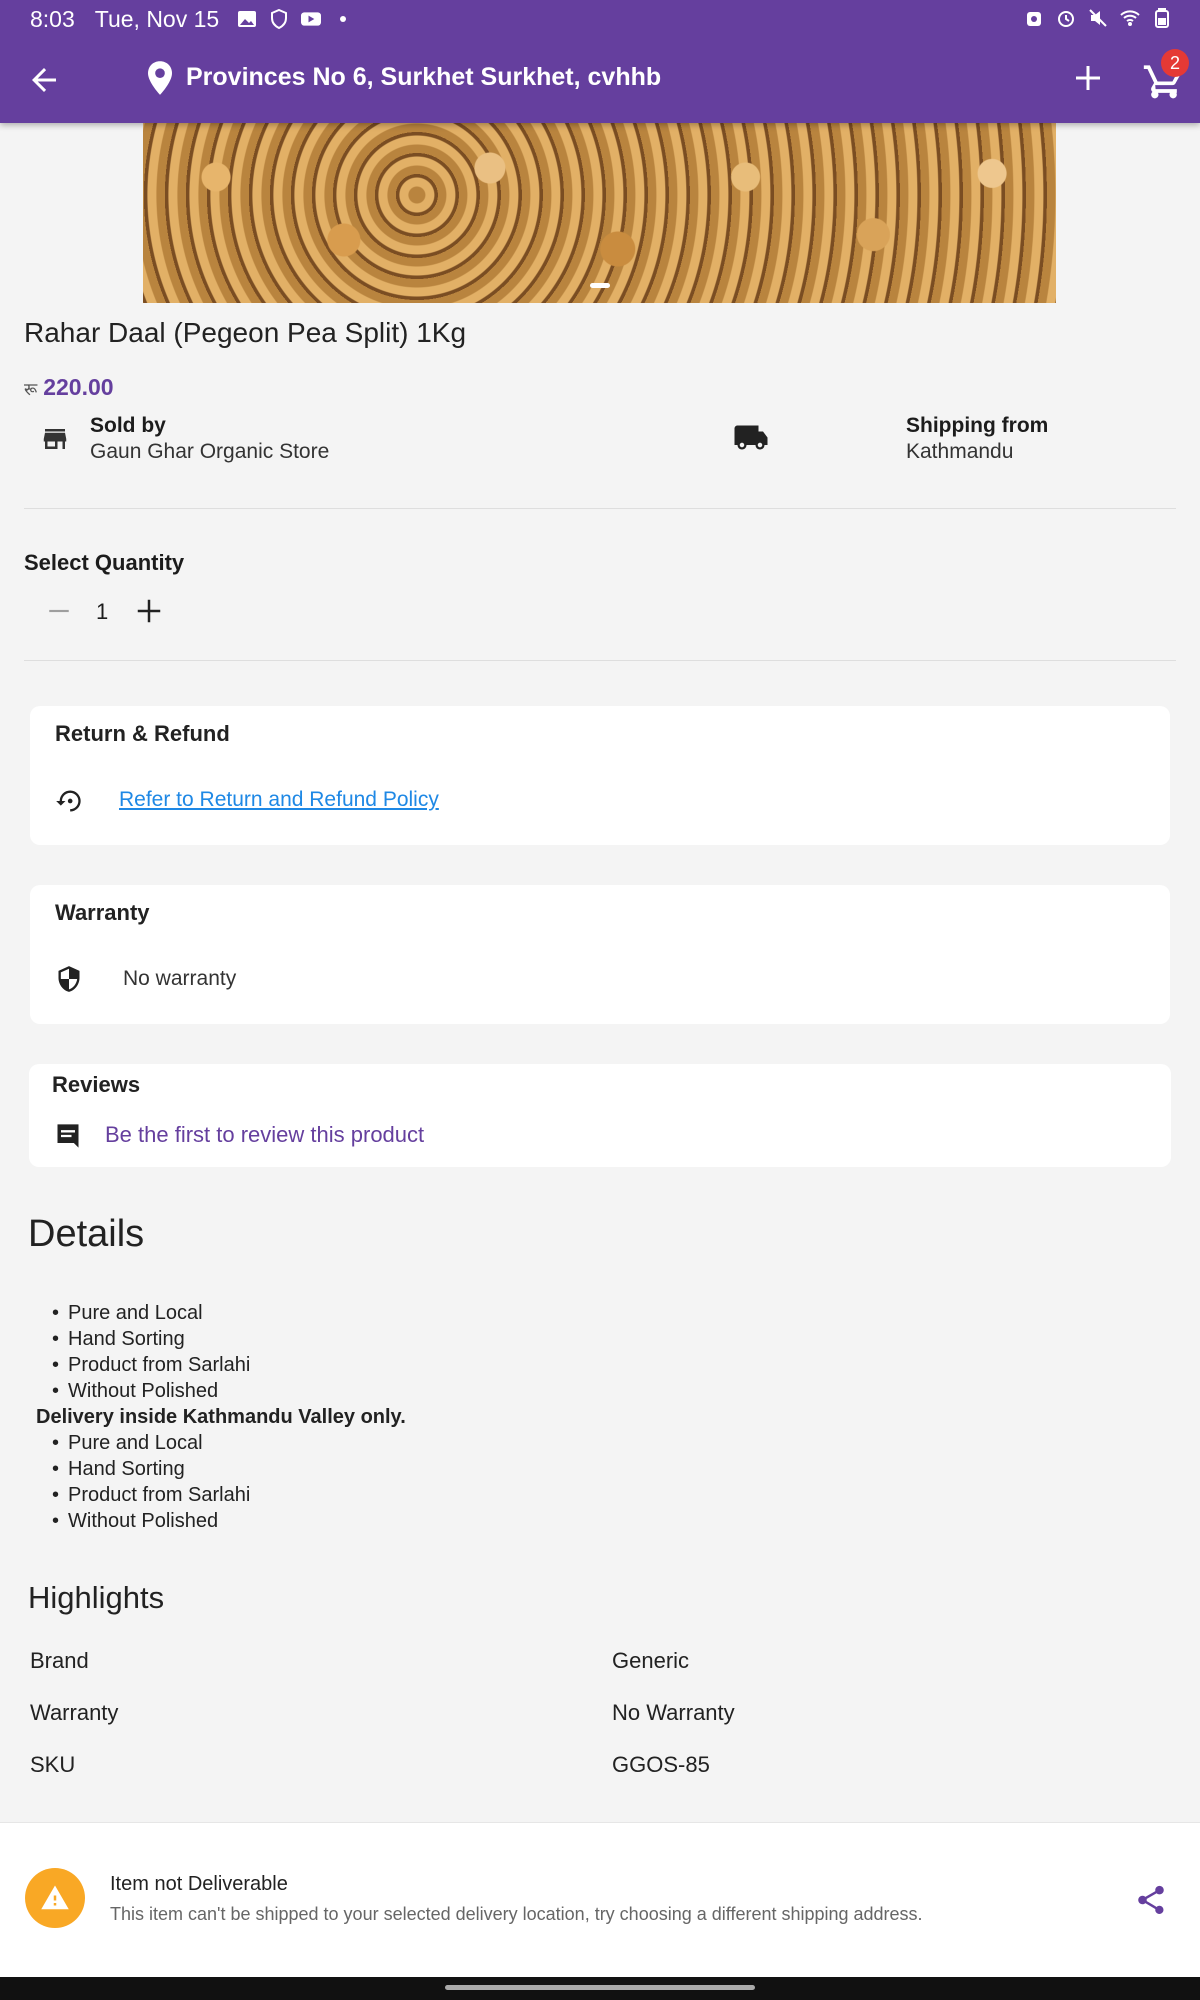  I want to click on shield-hand-icon, so click(279, 19).